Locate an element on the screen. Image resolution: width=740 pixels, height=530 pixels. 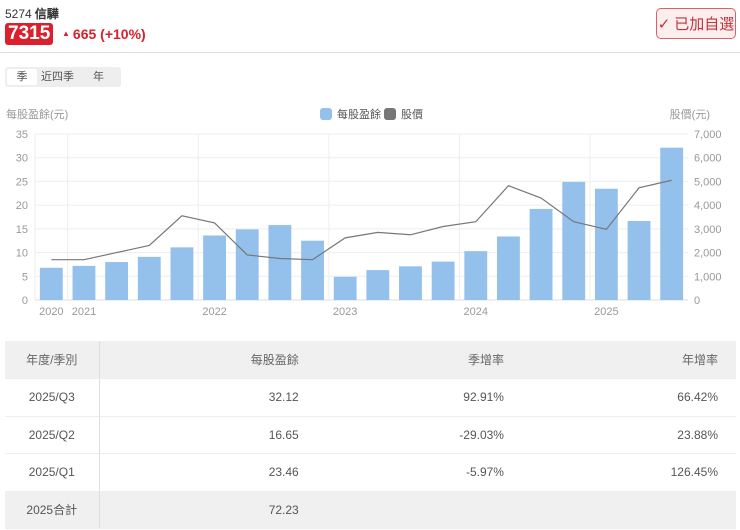
y2-tick-label: 5,000 is located at coordinates (708, 182).